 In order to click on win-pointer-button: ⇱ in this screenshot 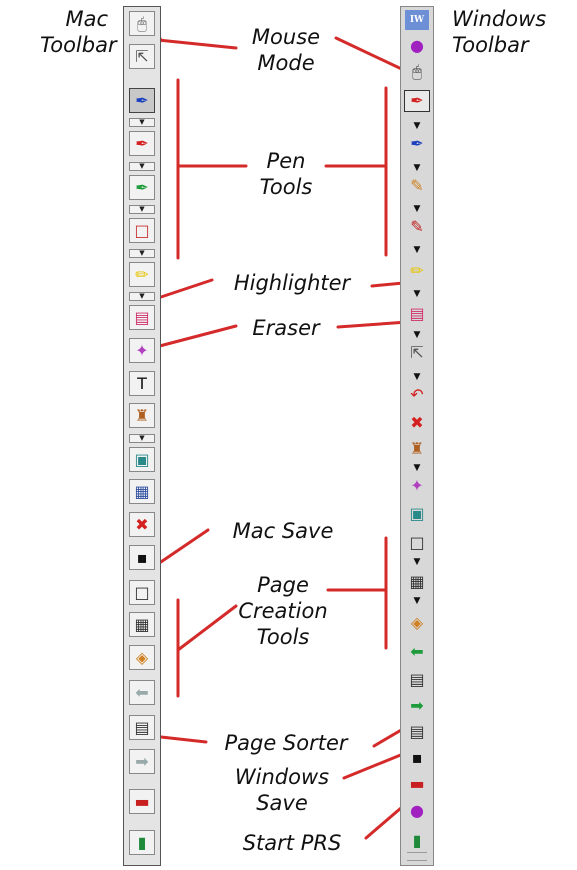, I will do `click(417, 353)`.